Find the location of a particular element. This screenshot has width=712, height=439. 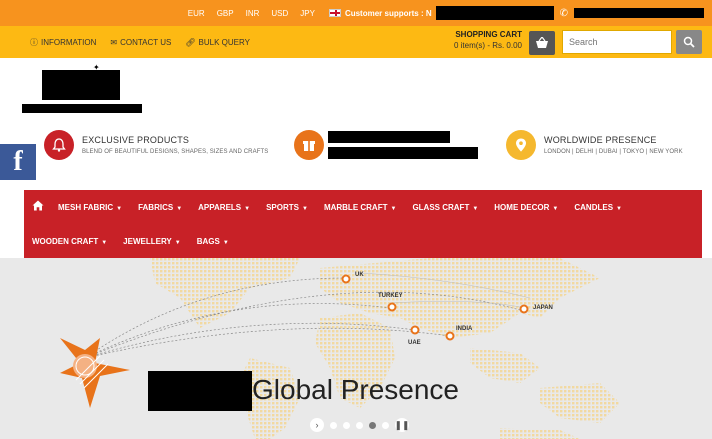

city-label-uk: UK is located at coordinates (359, 275).